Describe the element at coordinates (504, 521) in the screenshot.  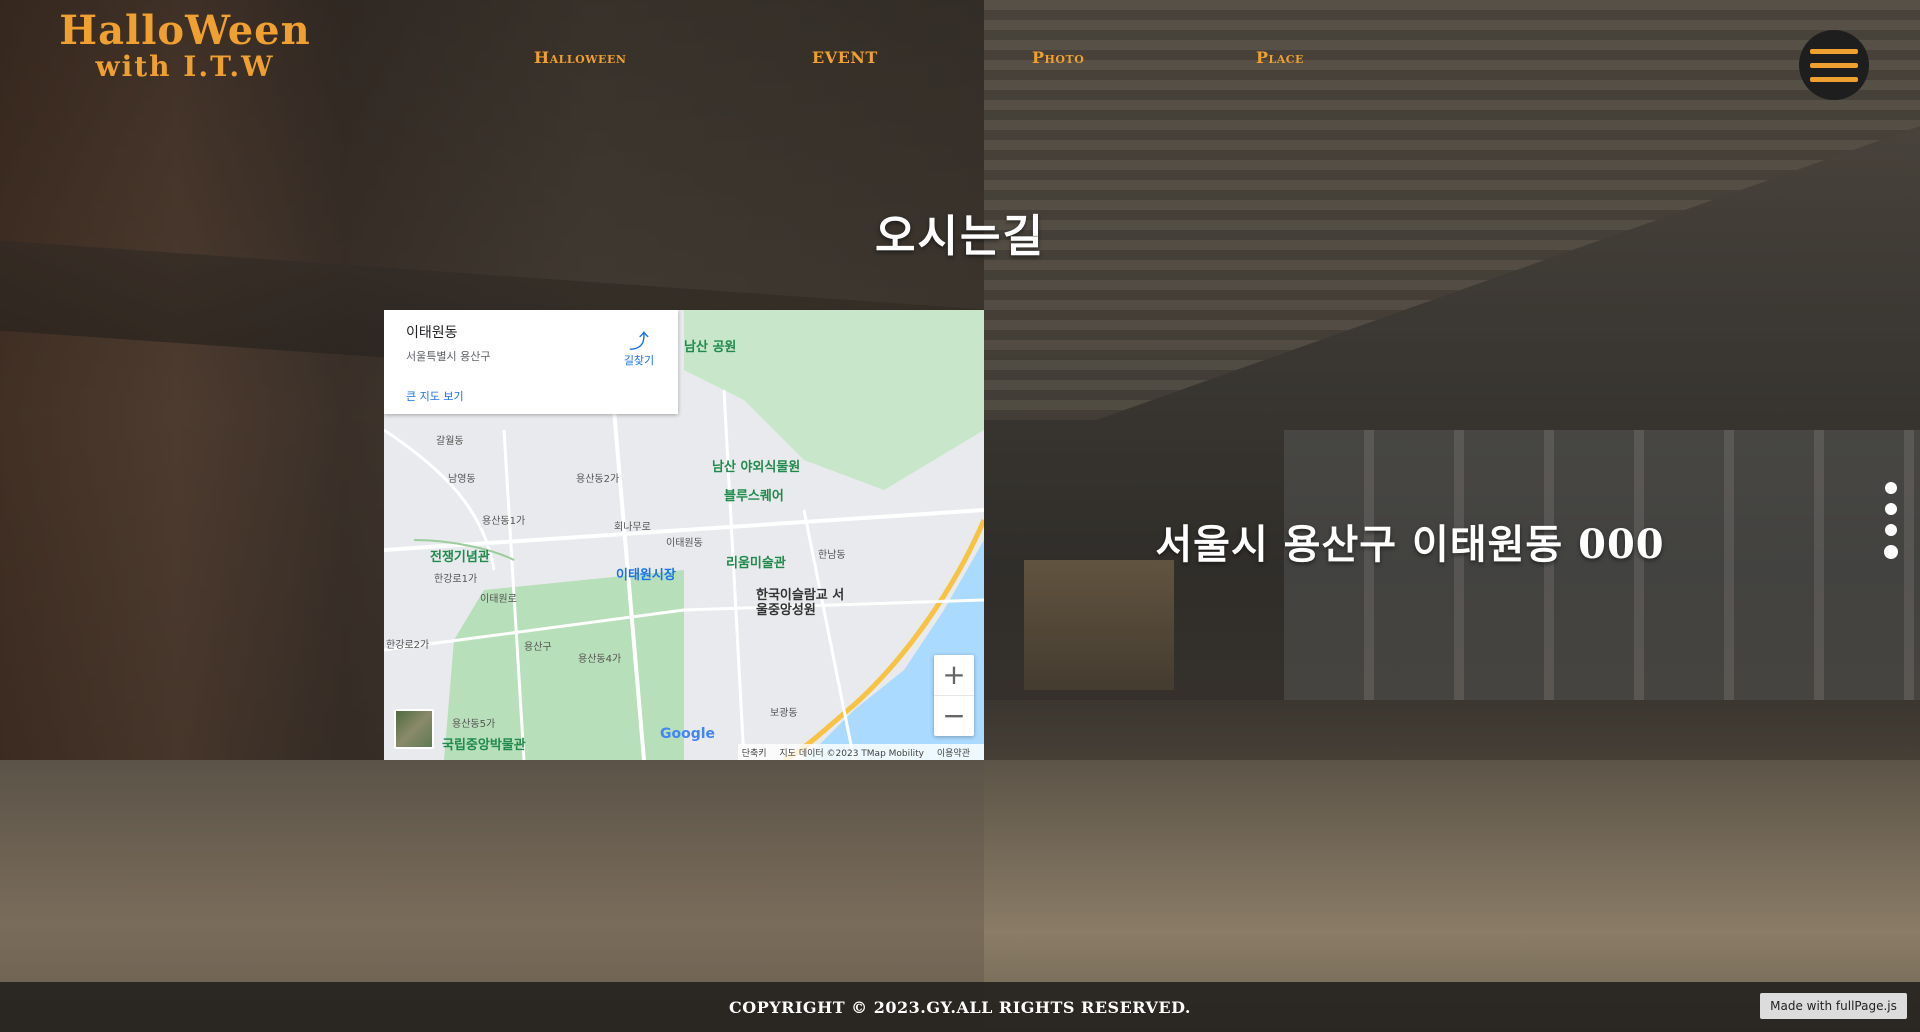
I see `map-label-yongsan-1ga: 용산동1가` at that location.